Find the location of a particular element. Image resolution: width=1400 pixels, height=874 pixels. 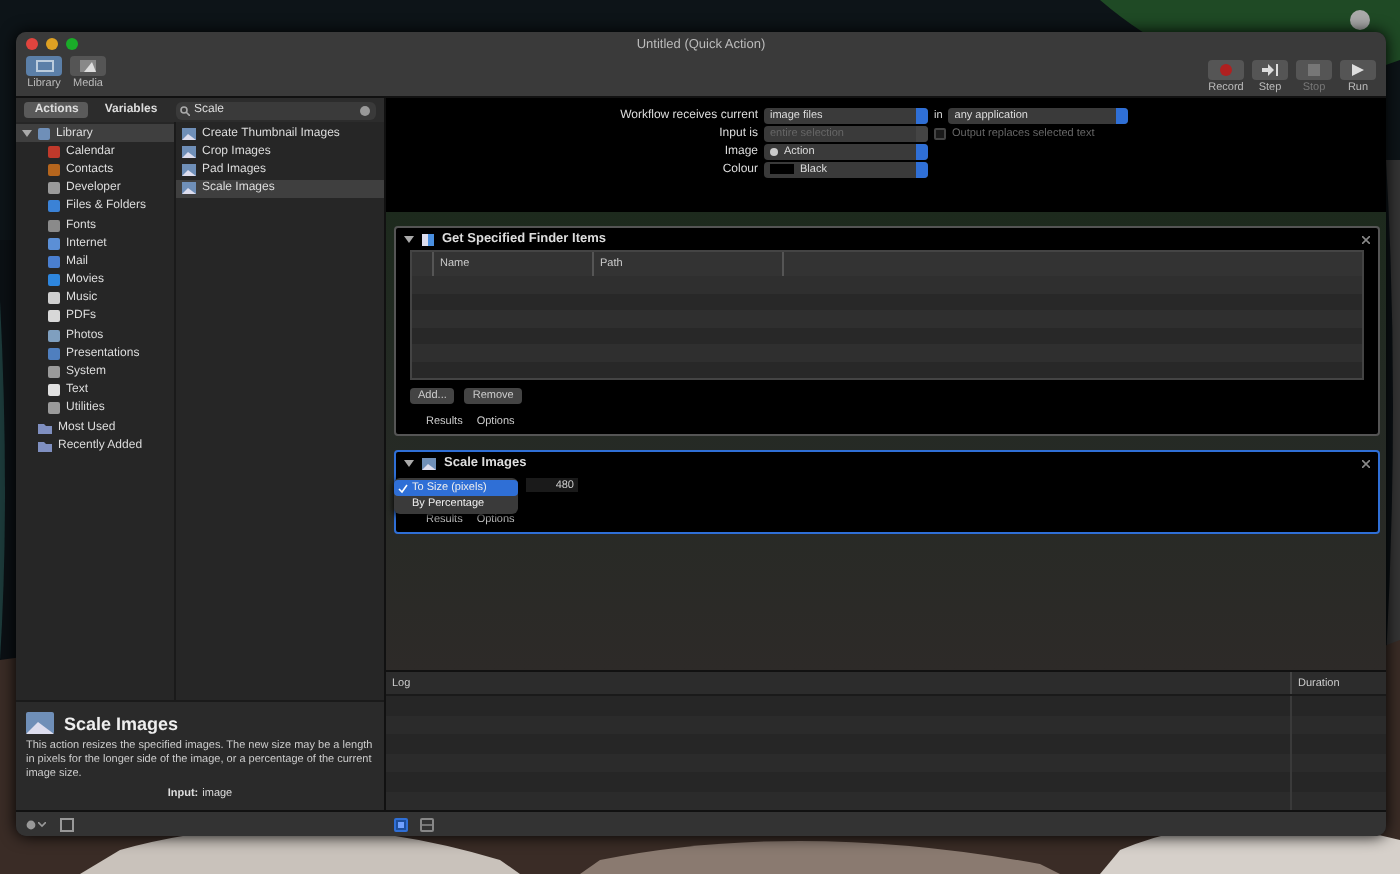

finder-icon is located at coordinates (428, 239).